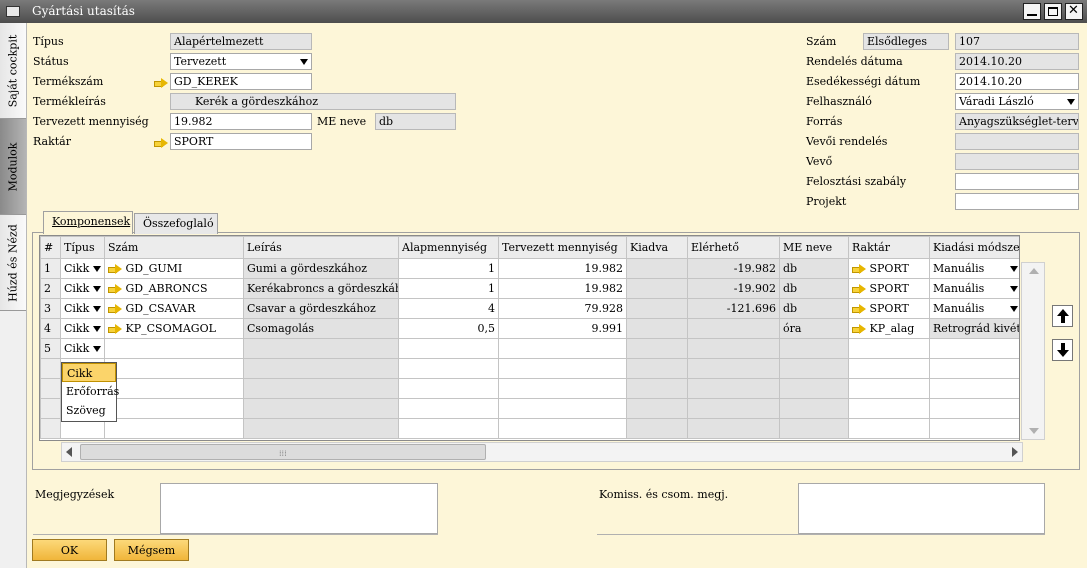 This screenshot has width=1087, height=568. What do you see at coordinates (241, 141) in the screenshot?
I see `raktar-input: SPORT` at bounding box center [241, 141].